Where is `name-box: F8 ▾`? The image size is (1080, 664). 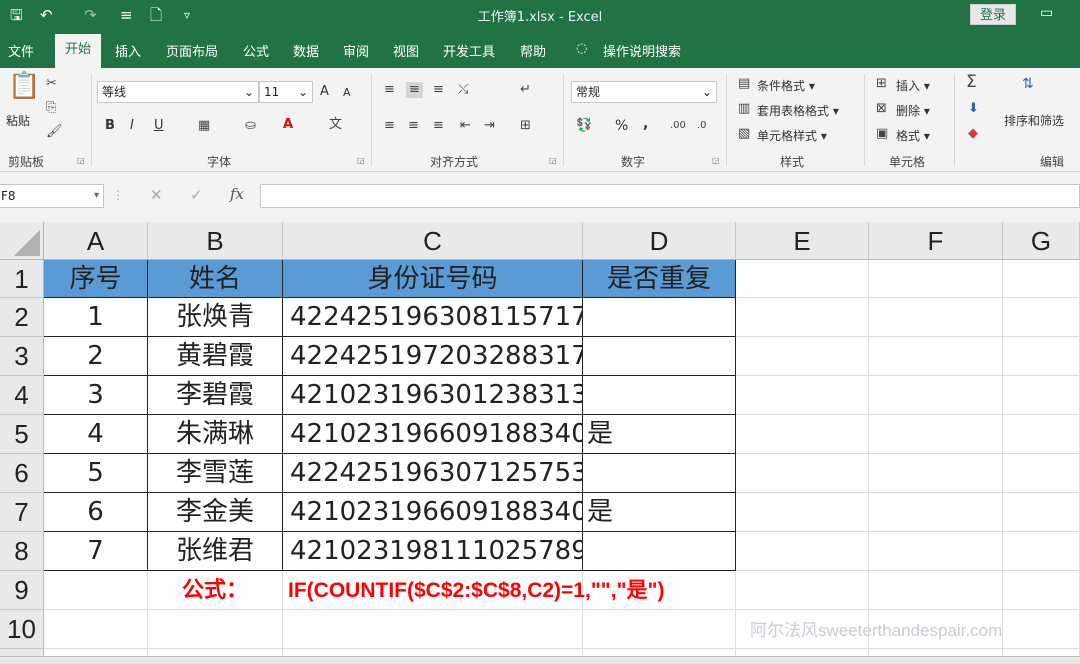
name-box: F8 ▾ is located at coordinates (52, 196).